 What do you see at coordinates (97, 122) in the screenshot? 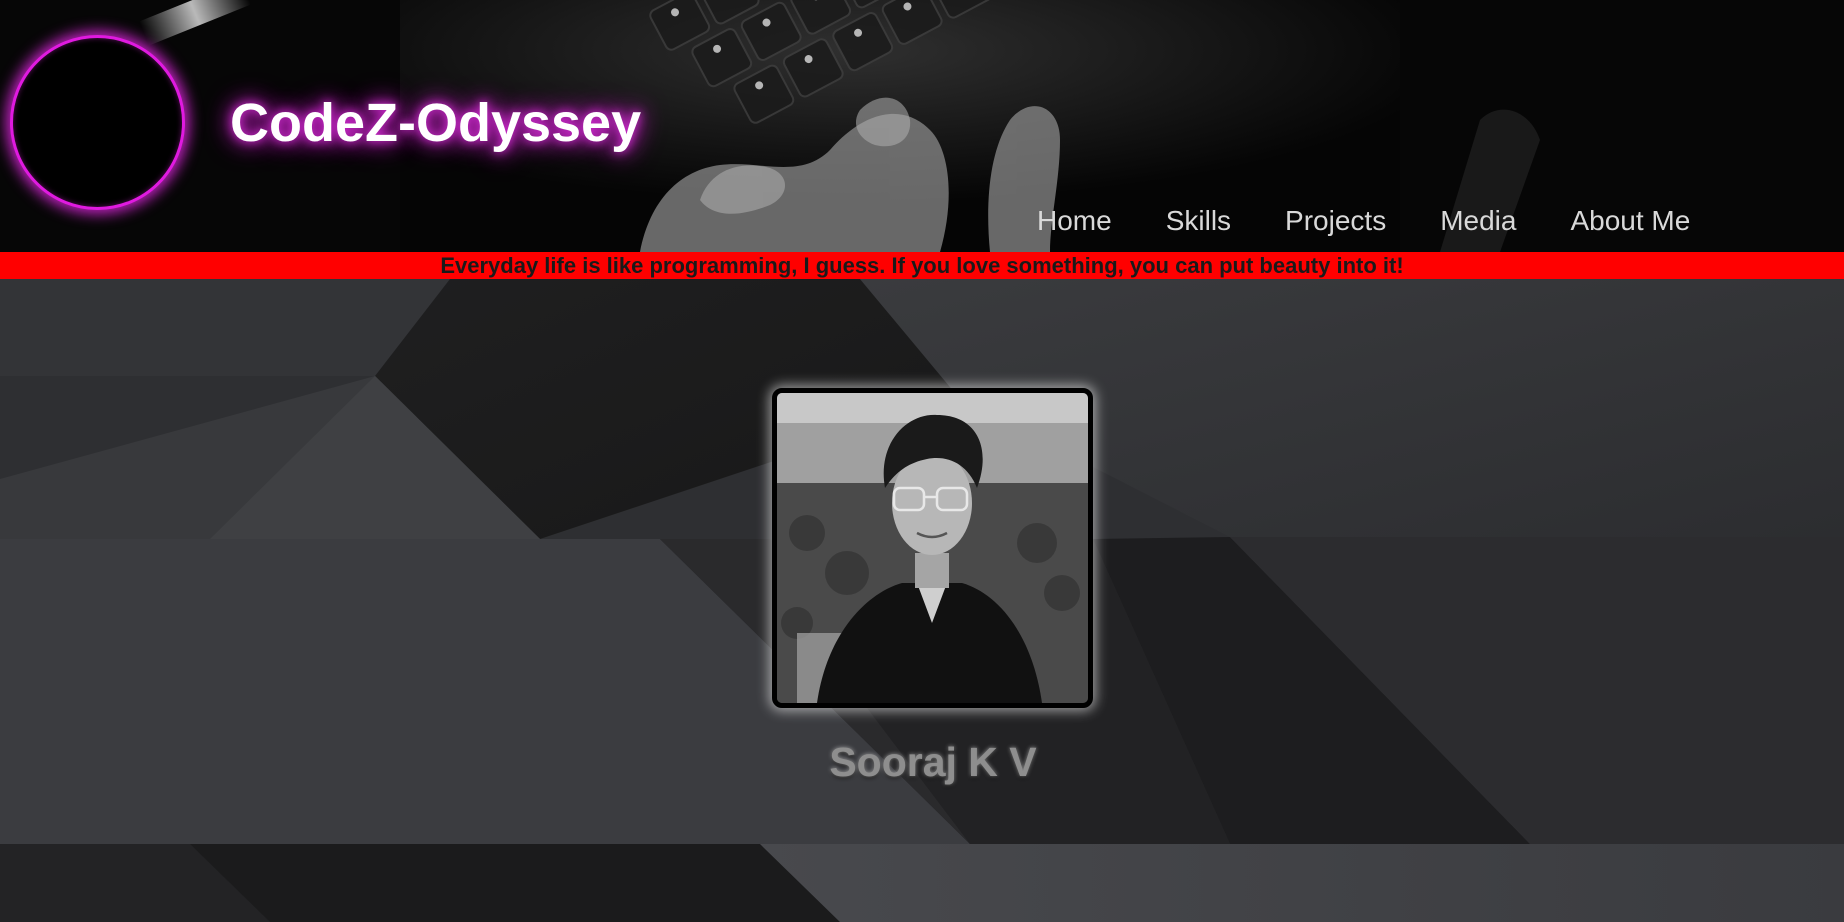
I see `logo-circle-icon` at bounding box center [97, 122].